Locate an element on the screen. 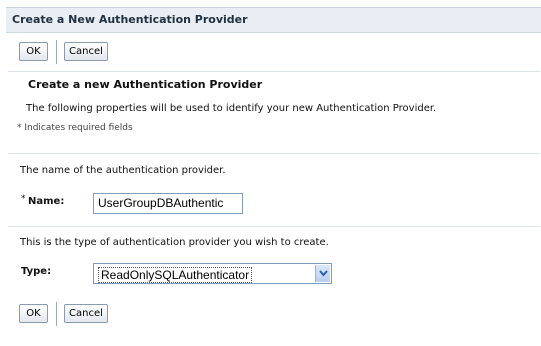 This screenshot has height=346, width=541. panel-header: Create a New Authentication Provider is located at coordinates (273, 20).